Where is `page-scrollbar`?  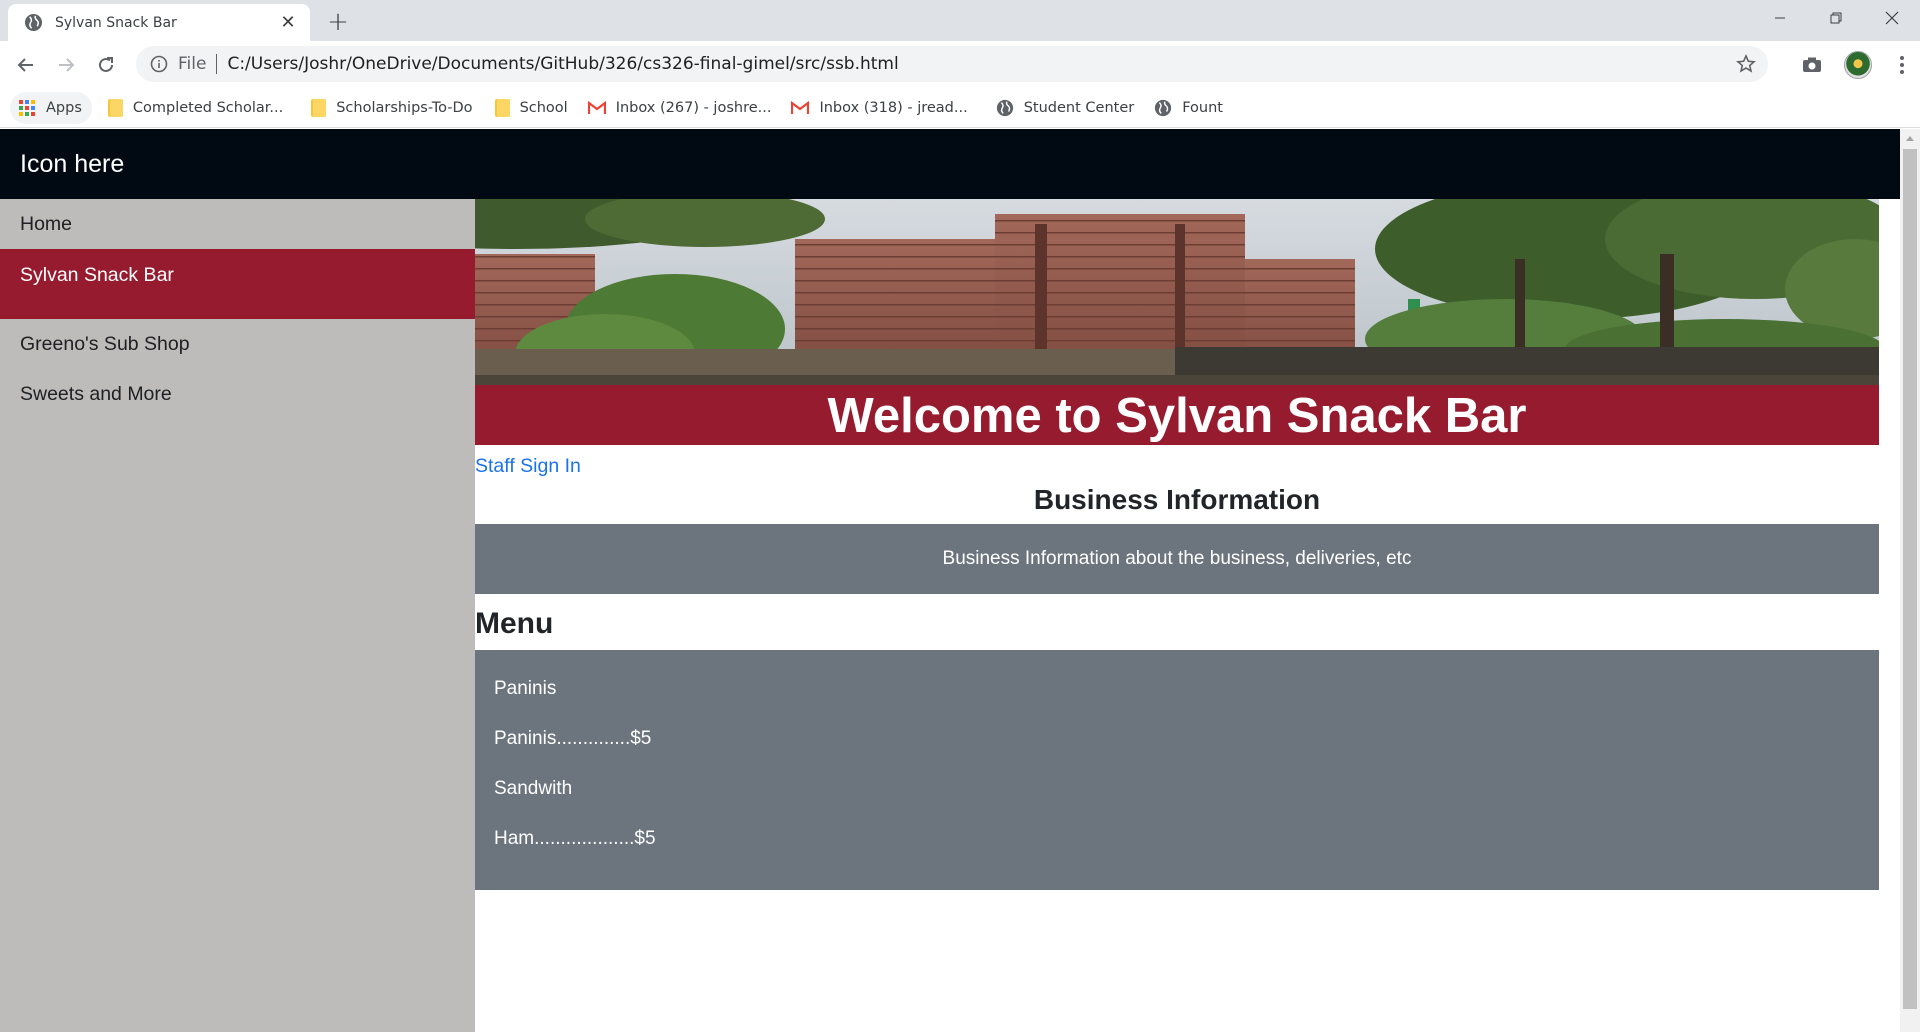
page-scrollbar is located at coordinates (1910, 580).